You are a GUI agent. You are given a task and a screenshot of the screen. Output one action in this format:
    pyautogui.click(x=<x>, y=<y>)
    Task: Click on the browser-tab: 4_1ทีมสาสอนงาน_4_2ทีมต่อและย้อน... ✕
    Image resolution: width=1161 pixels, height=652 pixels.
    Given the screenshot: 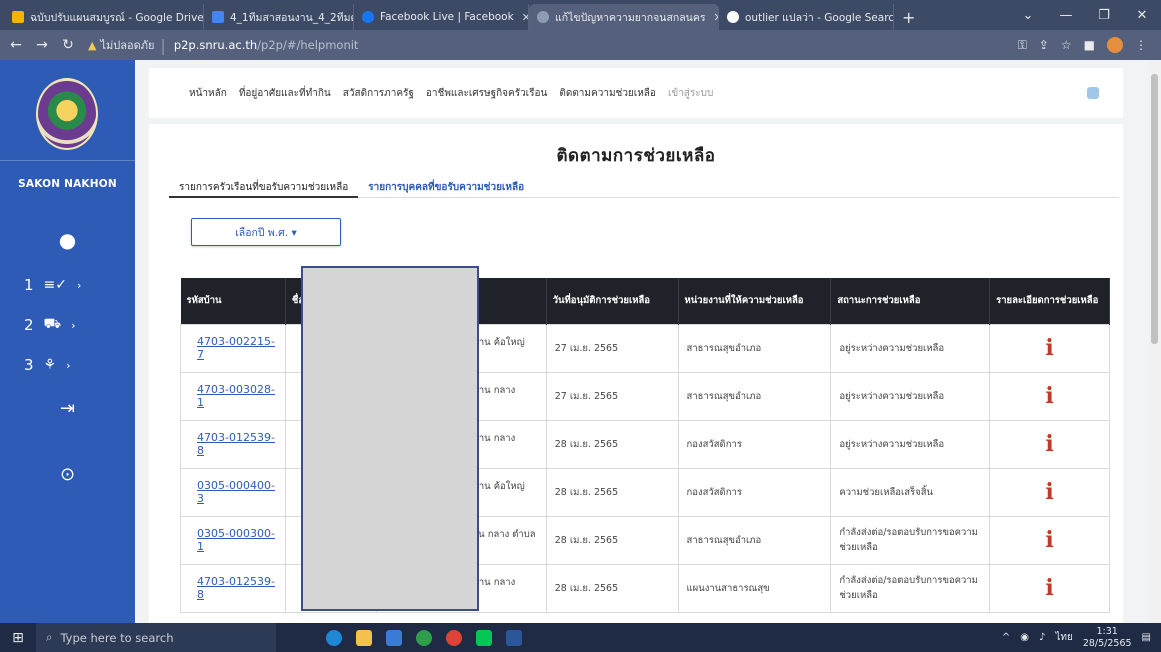 What is the action you would take?
    pyautogui.click(x=279, y=17)
    